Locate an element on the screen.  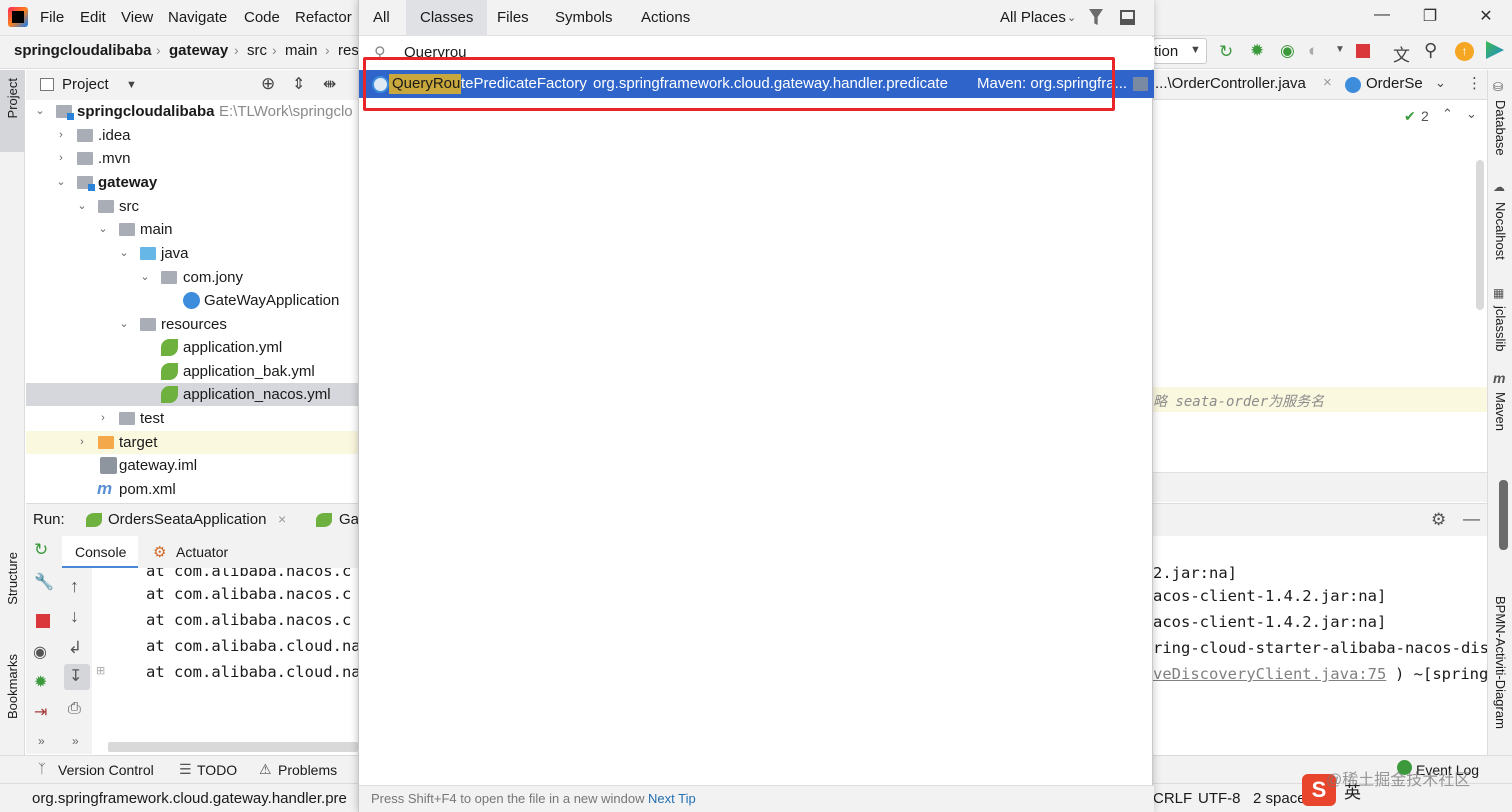
more-icon: » is located at coordinates (75, 741).